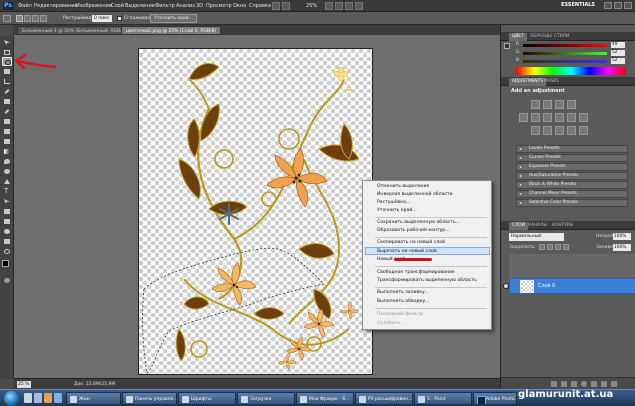 The height and width of the screenshot is (406, 635). What do you see at coordinates (7, 280) in the screenshot?
I see `quick-mask-icon` at bounding box center [7, 280].